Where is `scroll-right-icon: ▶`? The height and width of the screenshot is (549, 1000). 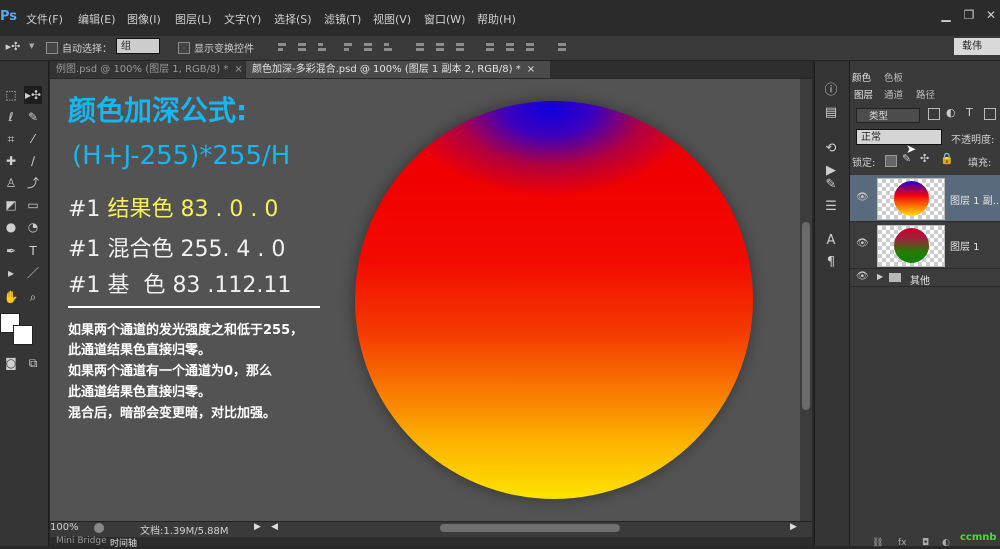 scroll-right-icon: ▶ is located at coordinates (793, 527).